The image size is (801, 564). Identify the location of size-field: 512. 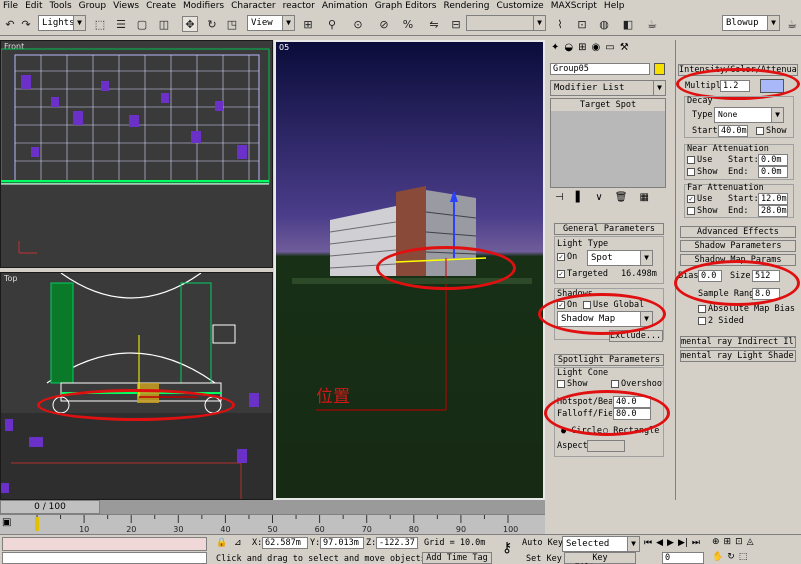
(766, 276).